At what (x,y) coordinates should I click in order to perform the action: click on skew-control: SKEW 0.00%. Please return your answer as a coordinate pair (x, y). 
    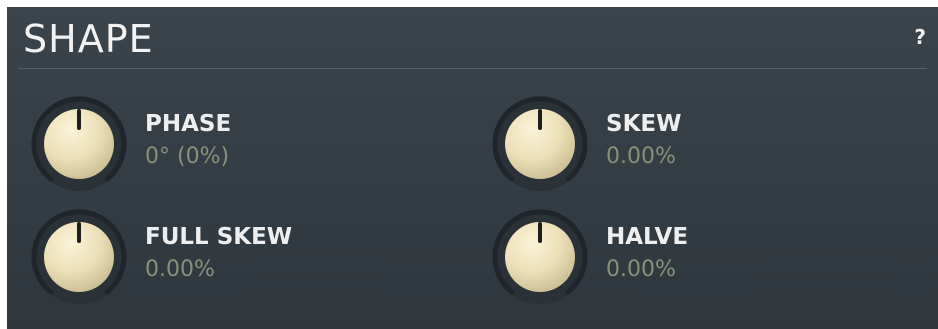
    Looking at the image, I should click on (640, 144).